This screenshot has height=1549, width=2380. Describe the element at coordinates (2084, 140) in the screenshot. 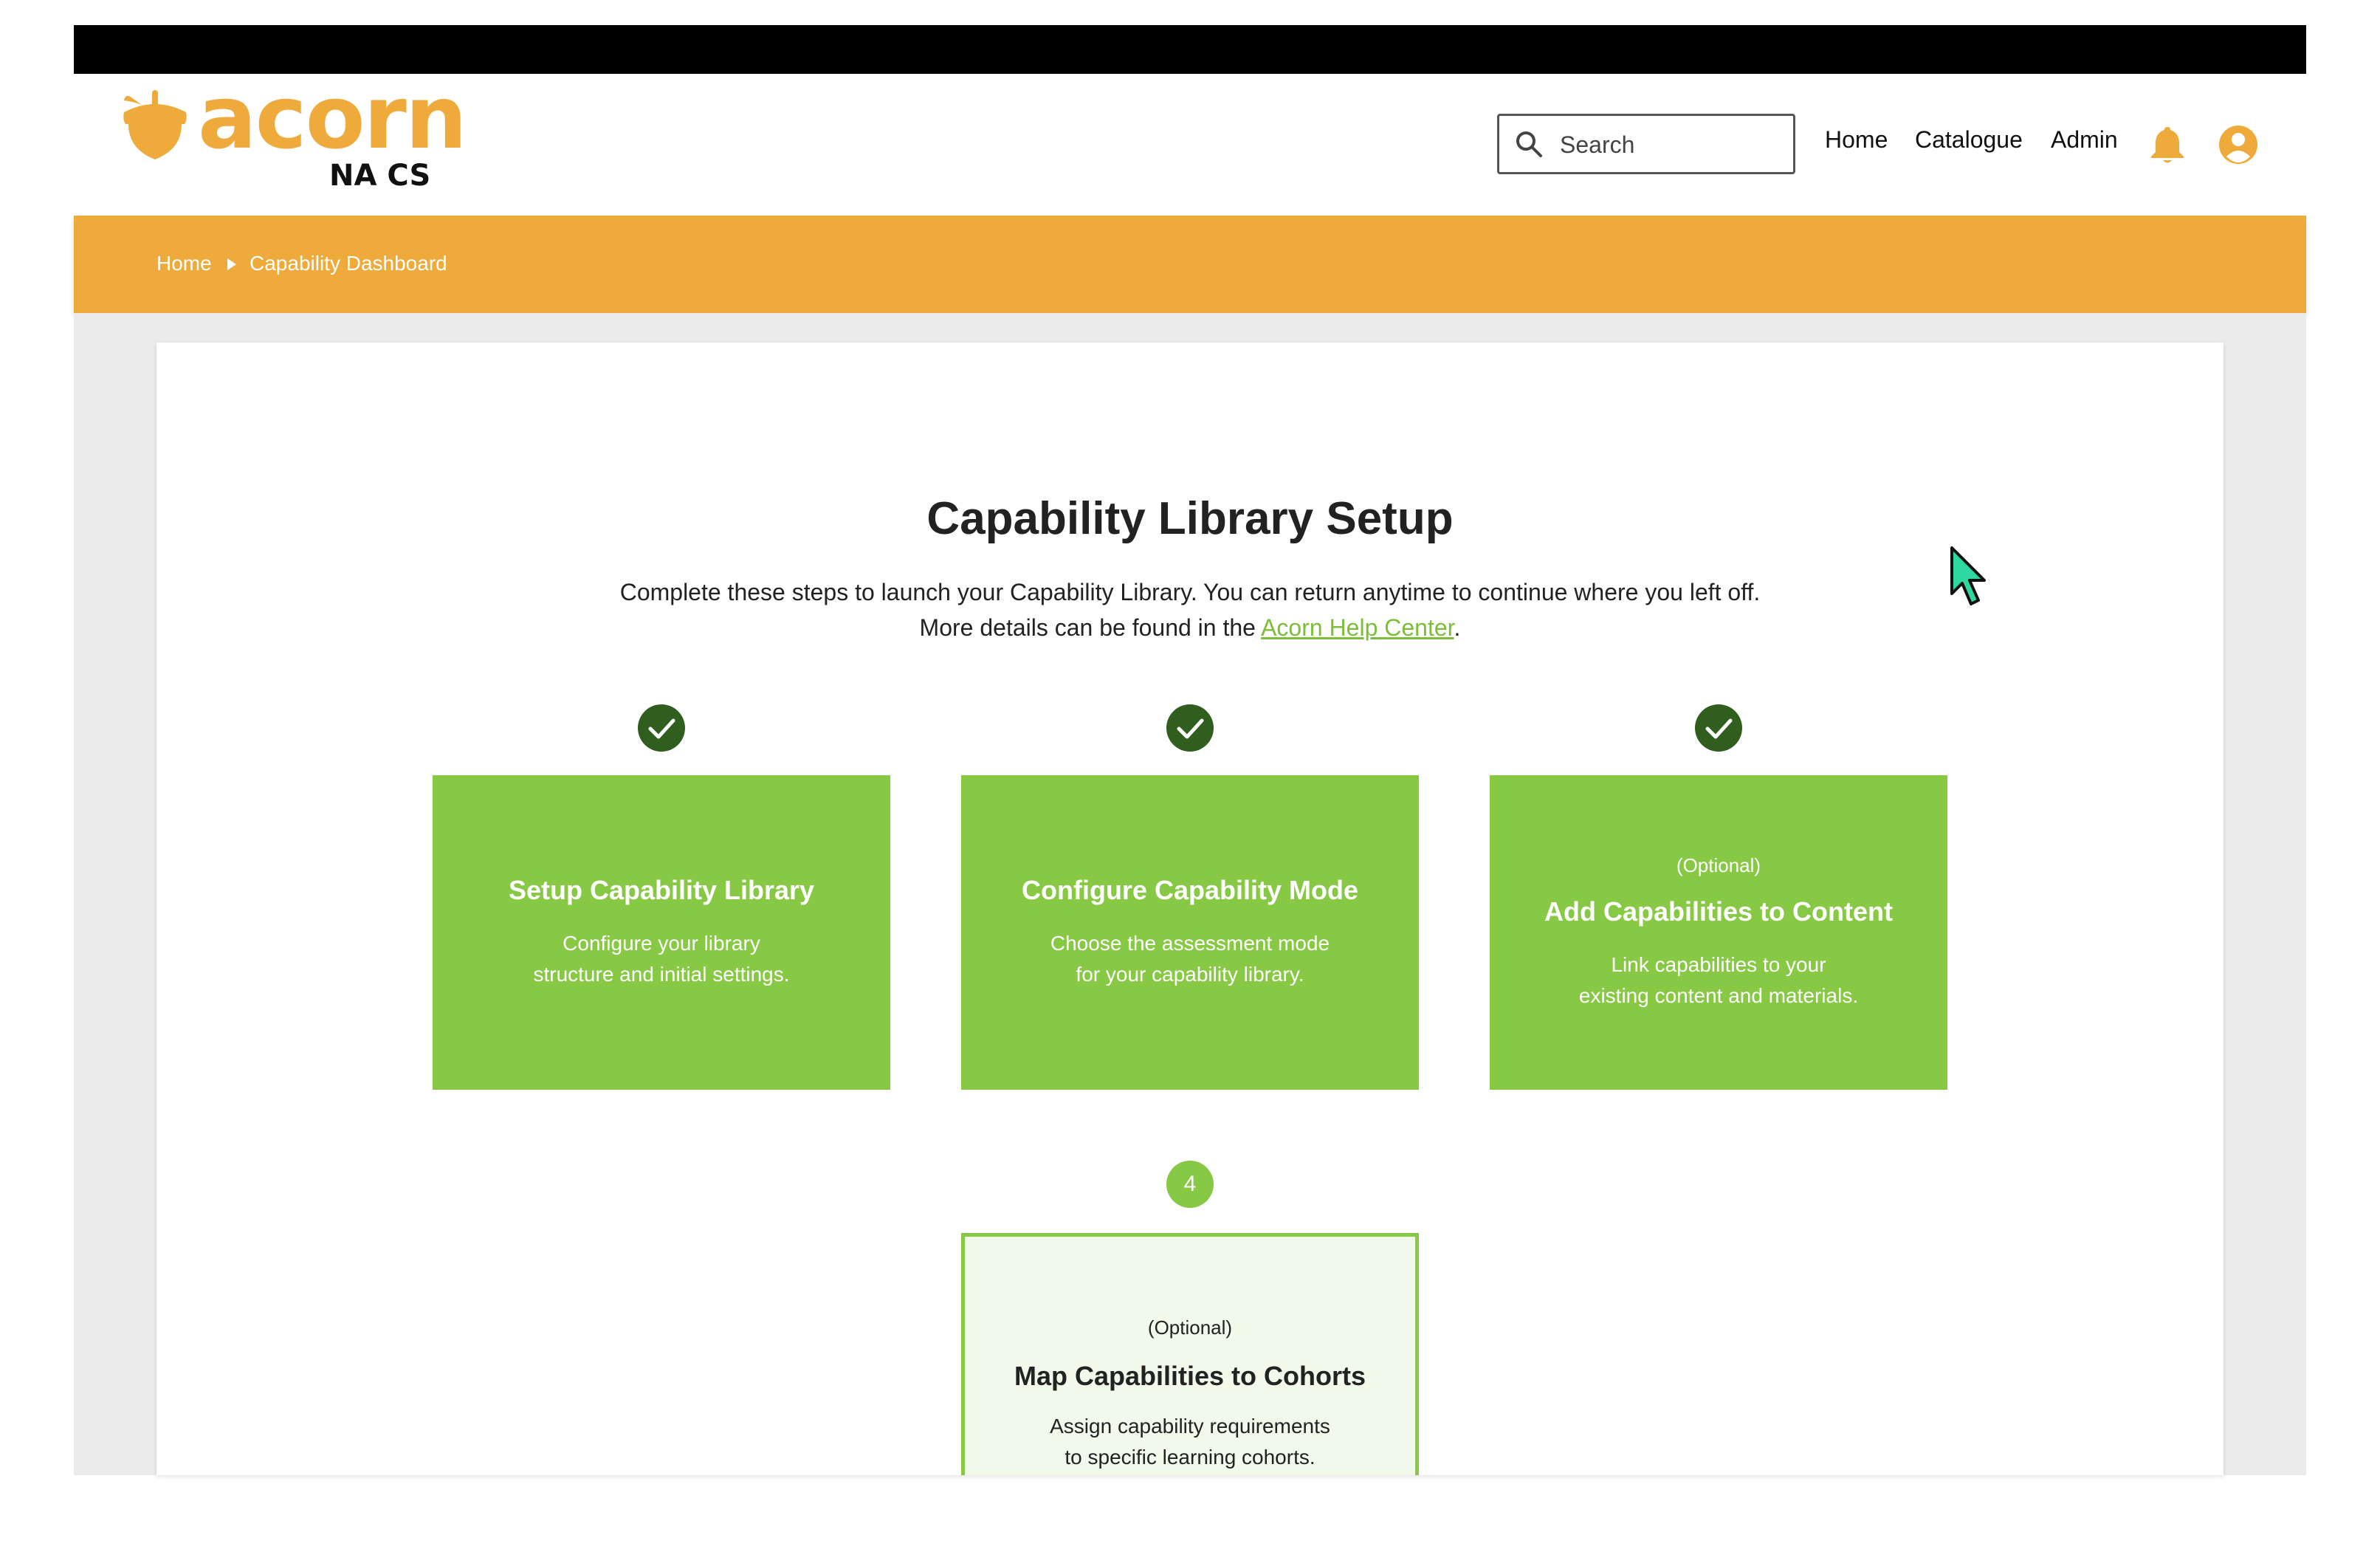

I see `nav-admin-link: Admin` at that location.